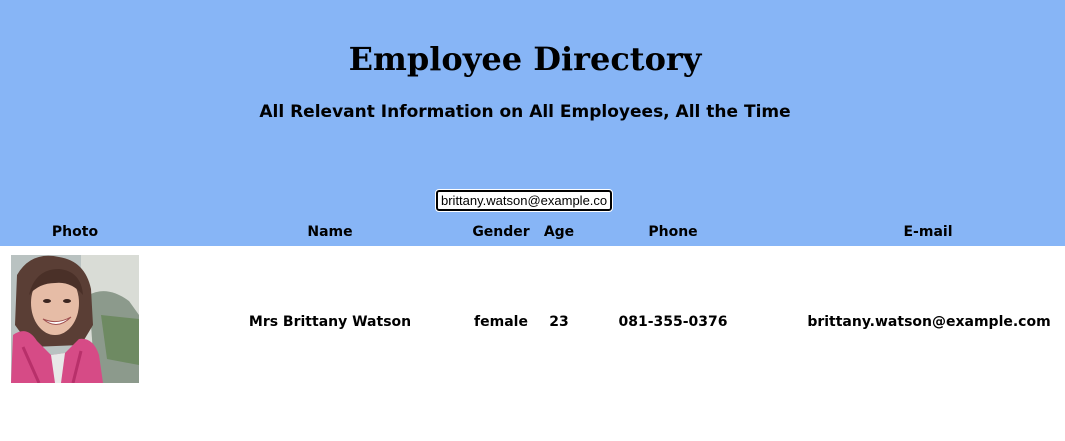  What do you see at coordinates (559, 232) in the screenshot?
I see `column-header-age: Age` at bounding box center [559, 232].